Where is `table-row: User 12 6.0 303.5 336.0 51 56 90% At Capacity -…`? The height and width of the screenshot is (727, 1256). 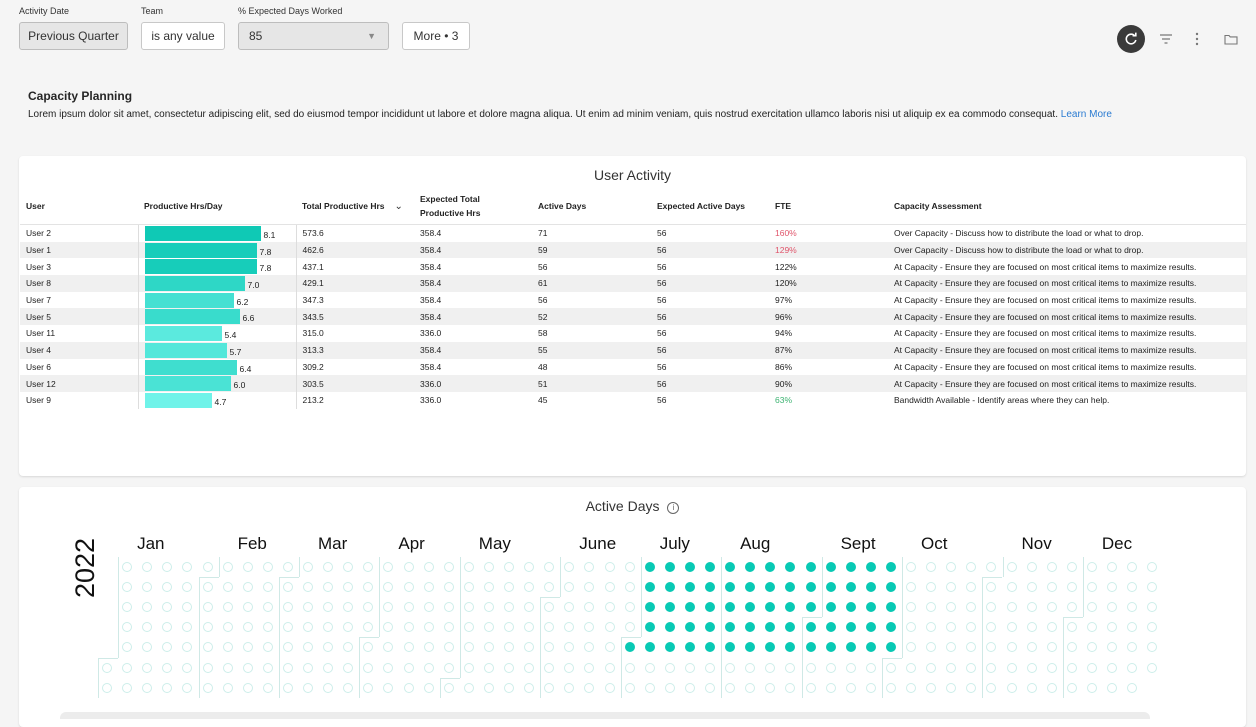
table-row: User 12 6.0 303.5 336.0 51 56 90% At Capacity -… is located at coordinates (633, 383).